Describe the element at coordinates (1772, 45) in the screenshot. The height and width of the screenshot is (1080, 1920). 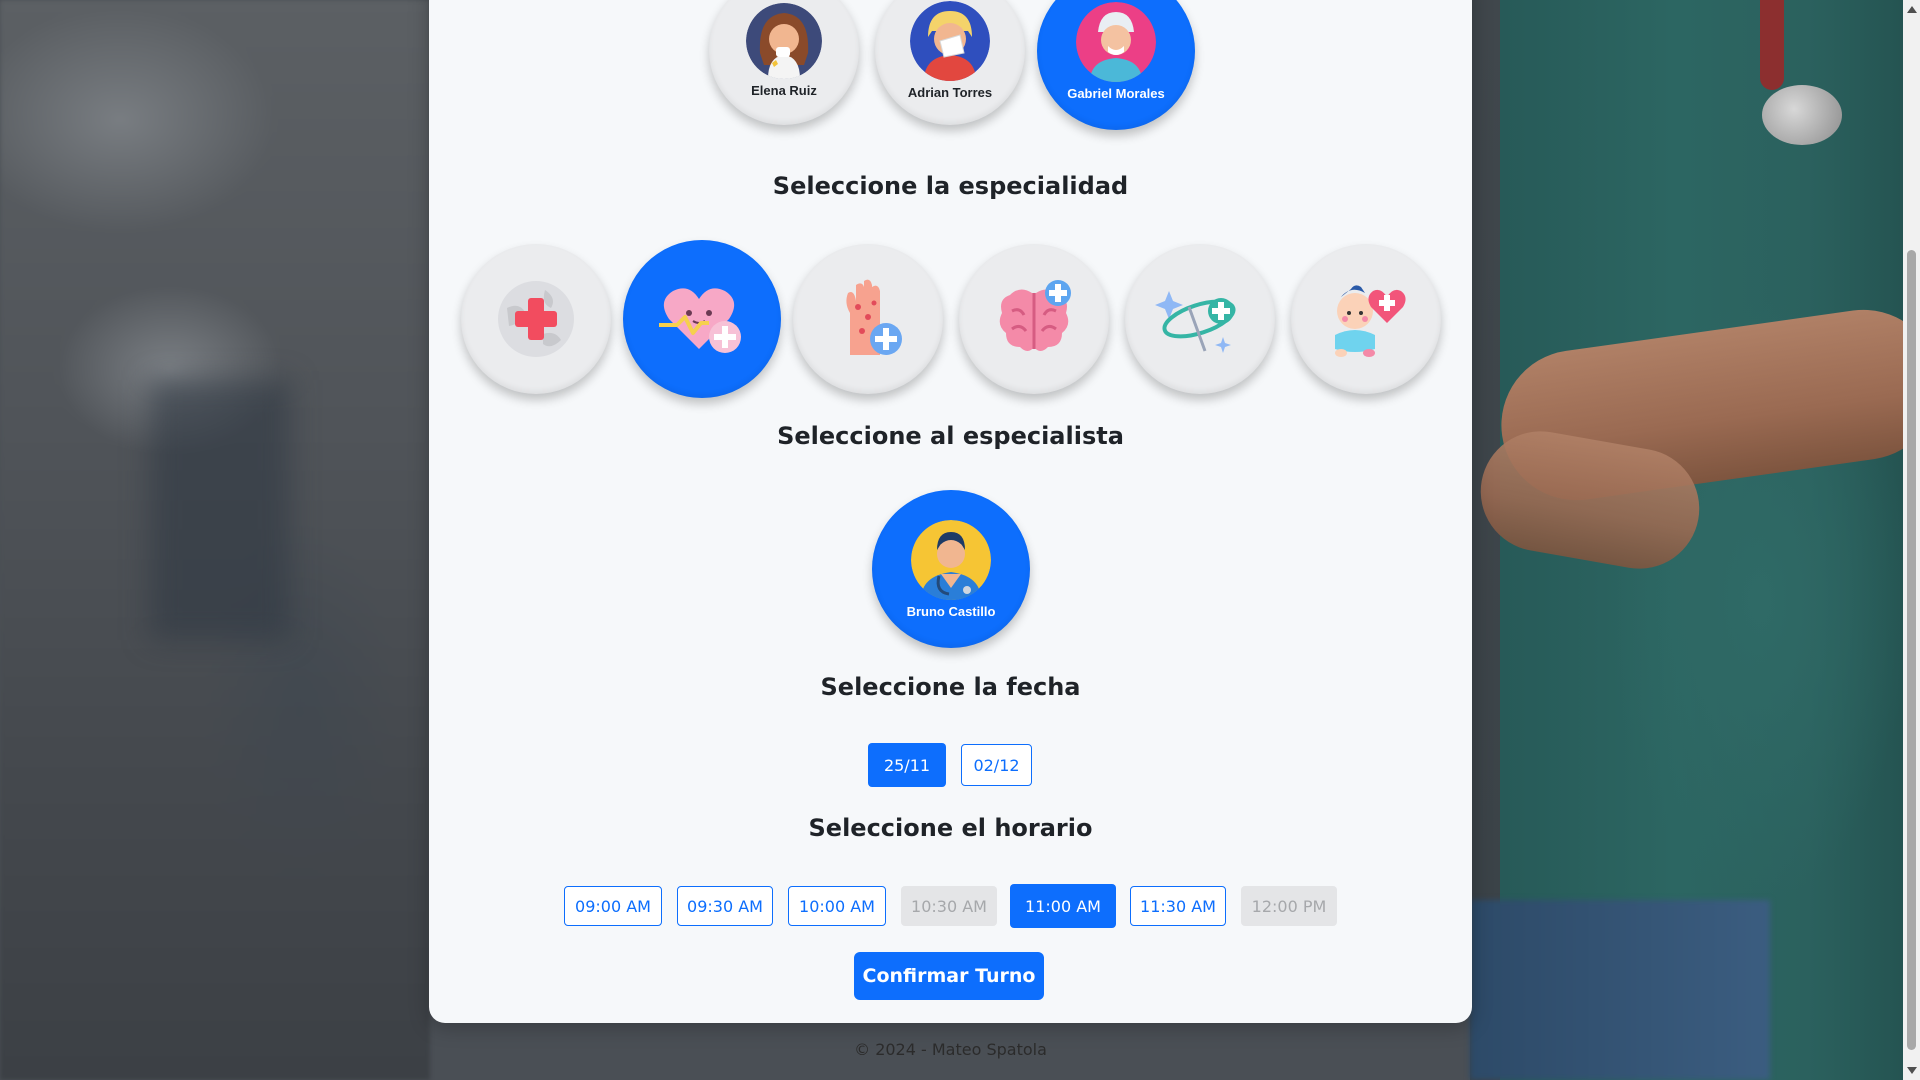
I see `stethoscope-photo` at that location.